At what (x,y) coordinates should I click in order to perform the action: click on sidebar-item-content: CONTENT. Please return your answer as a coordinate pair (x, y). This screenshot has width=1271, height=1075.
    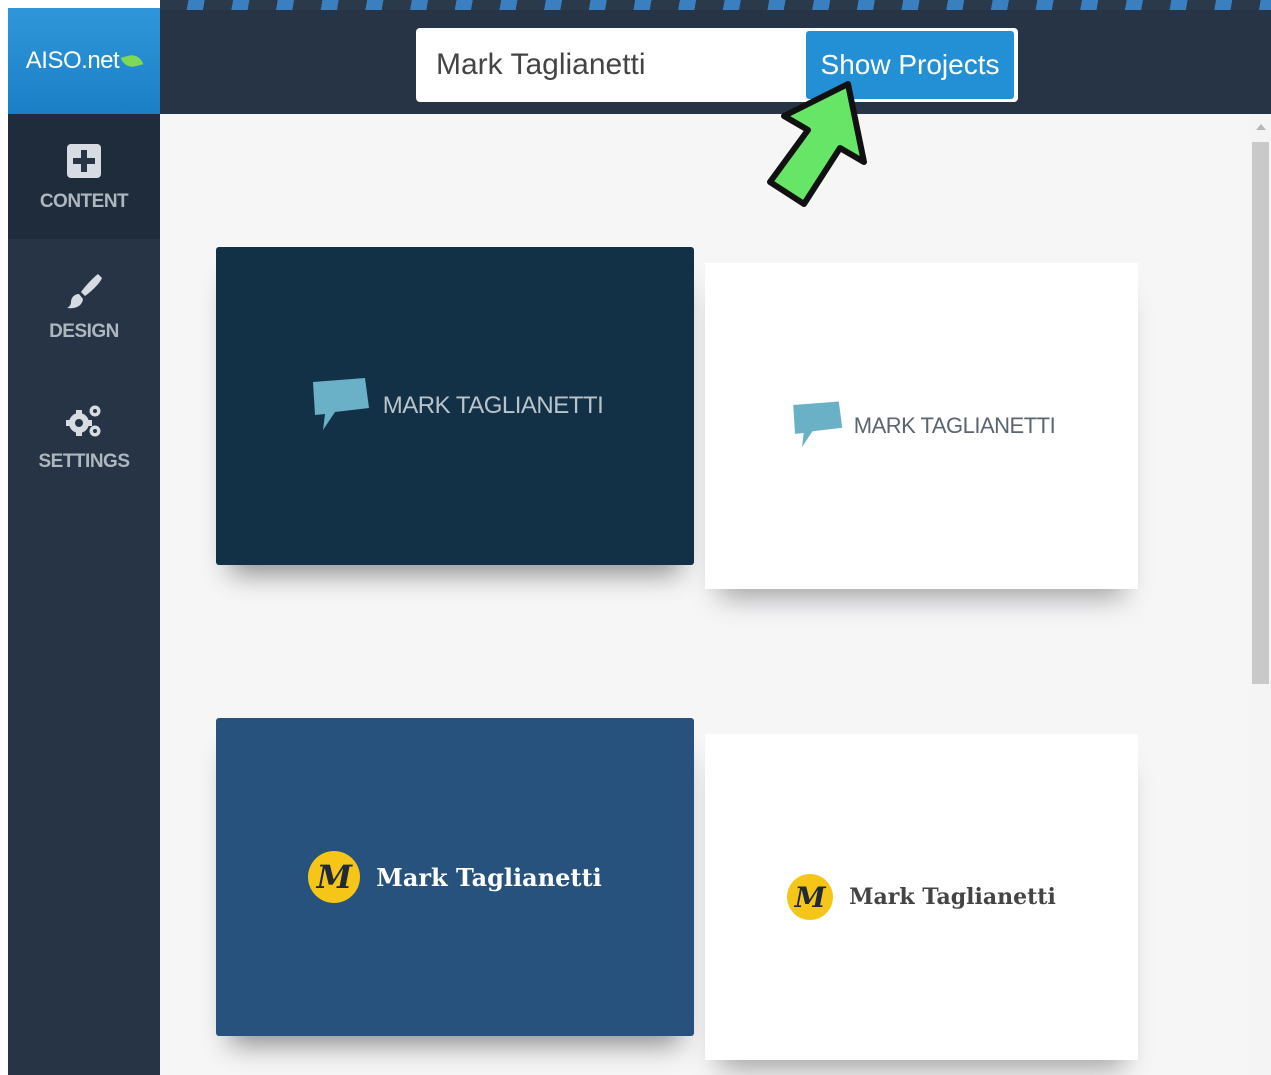
    Looking at the image, I should click on (84, 176).